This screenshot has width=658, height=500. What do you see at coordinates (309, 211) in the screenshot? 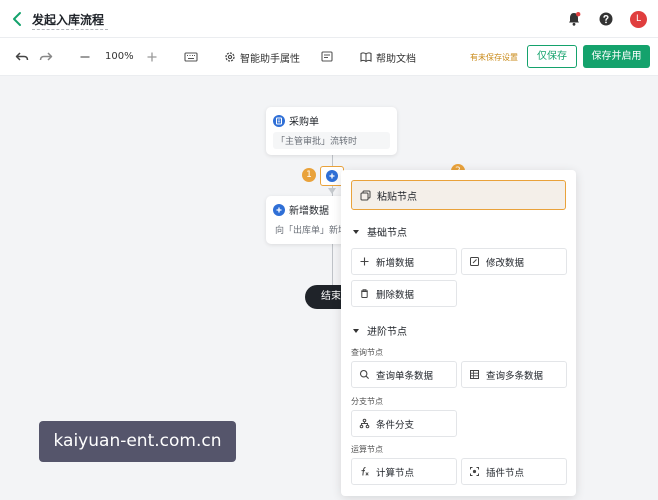
I see `add-data-node-title: 新增数据` at bounding box center [309, 211].